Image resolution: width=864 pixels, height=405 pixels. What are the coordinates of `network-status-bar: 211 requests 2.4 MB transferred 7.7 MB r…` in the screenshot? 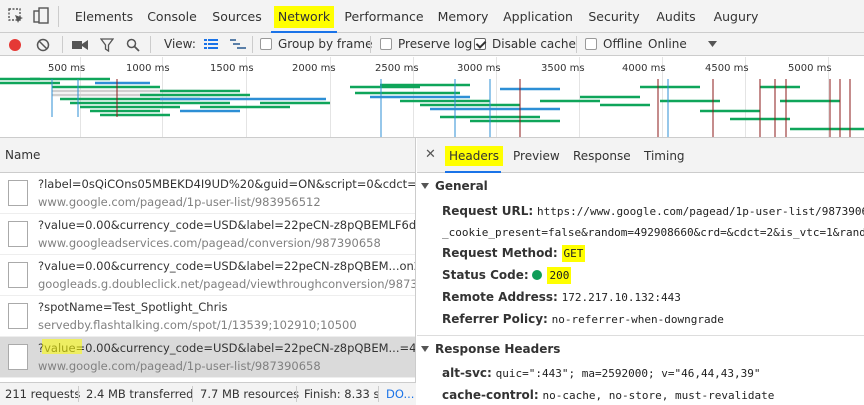 It's located at (208, 393).